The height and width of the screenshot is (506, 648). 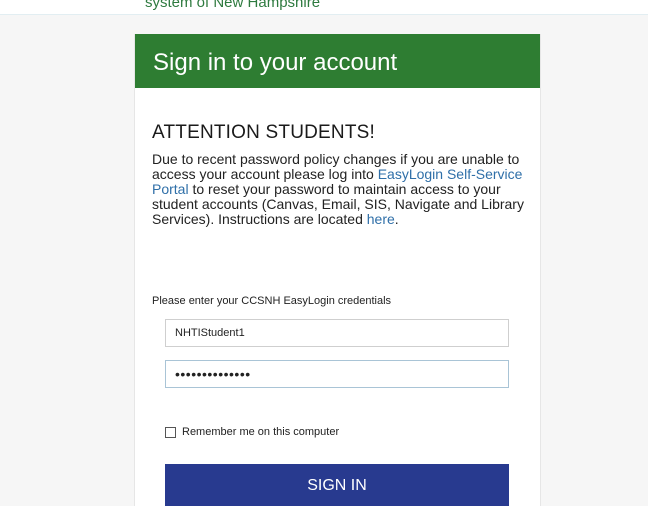 I want to click on instructions-here-link: here, so click(x=381, y=219).